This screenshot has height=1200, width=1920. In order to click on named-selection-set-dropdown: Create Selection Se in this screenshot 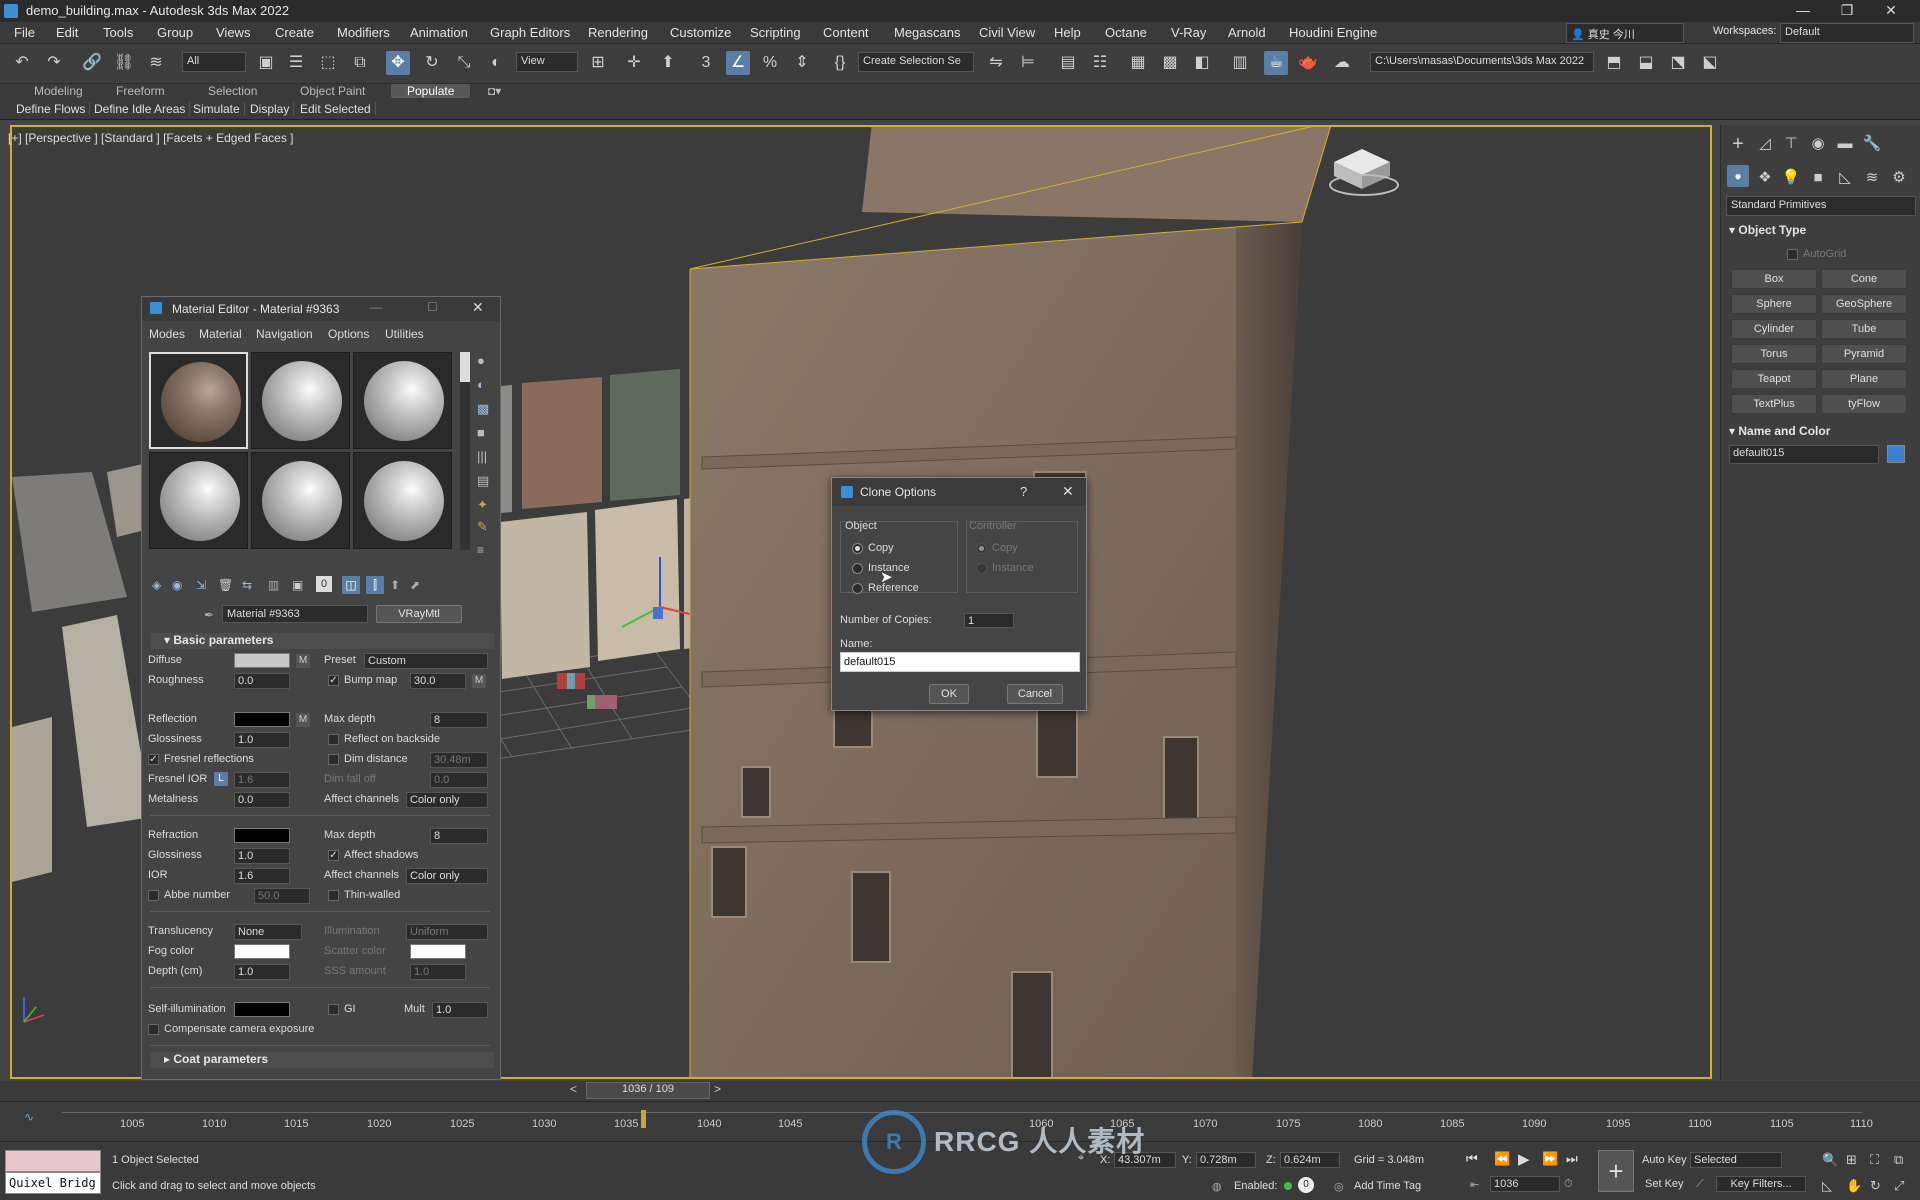, I will do `click(916, 62)`.